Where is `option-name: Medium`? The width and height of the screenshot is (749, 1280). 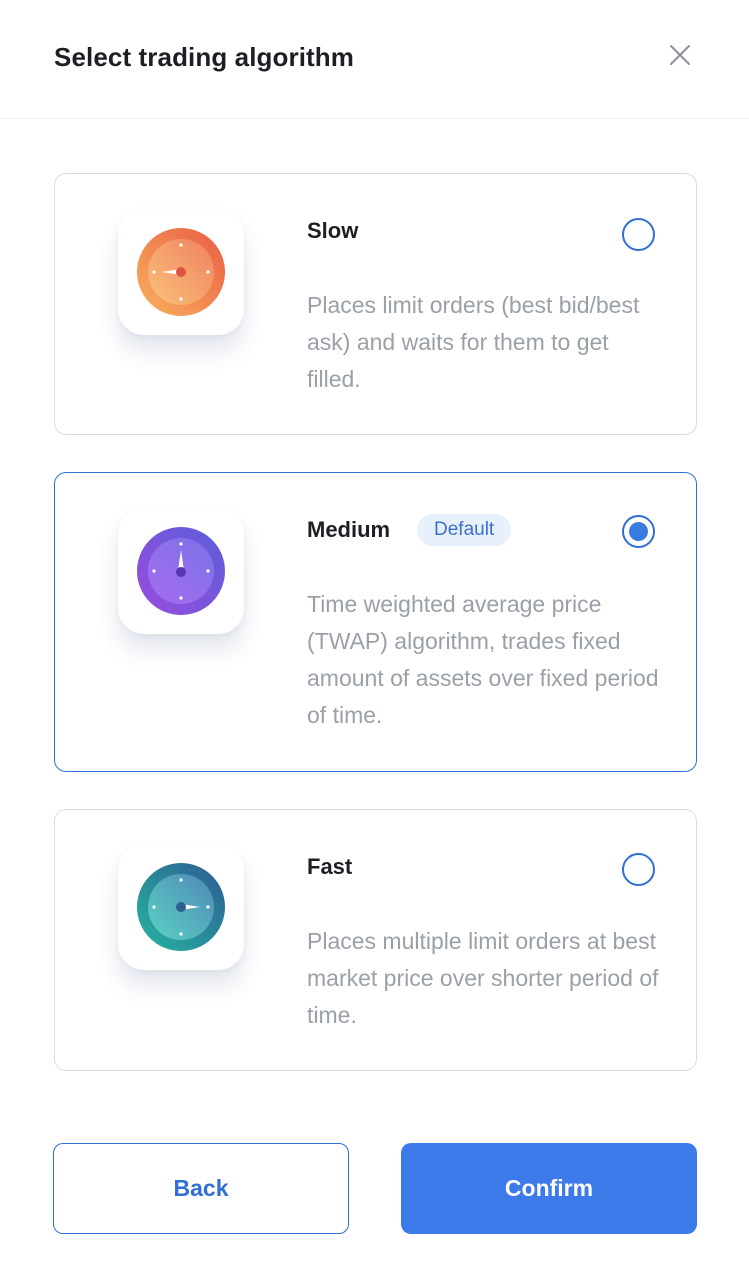 option-name: Medium is located at coordinates (349, 529).